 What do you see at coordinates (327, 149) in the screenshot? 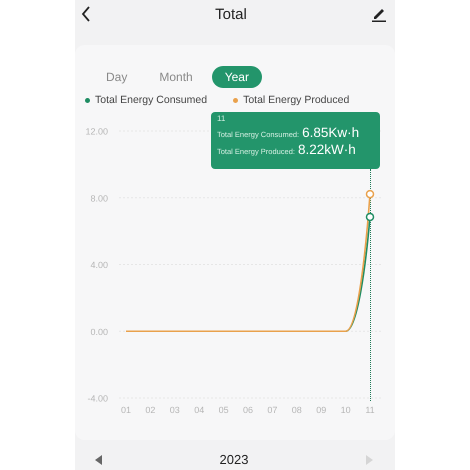
I see `tooltip-value: 8.22kW·h` at bounding box center [327, 149].